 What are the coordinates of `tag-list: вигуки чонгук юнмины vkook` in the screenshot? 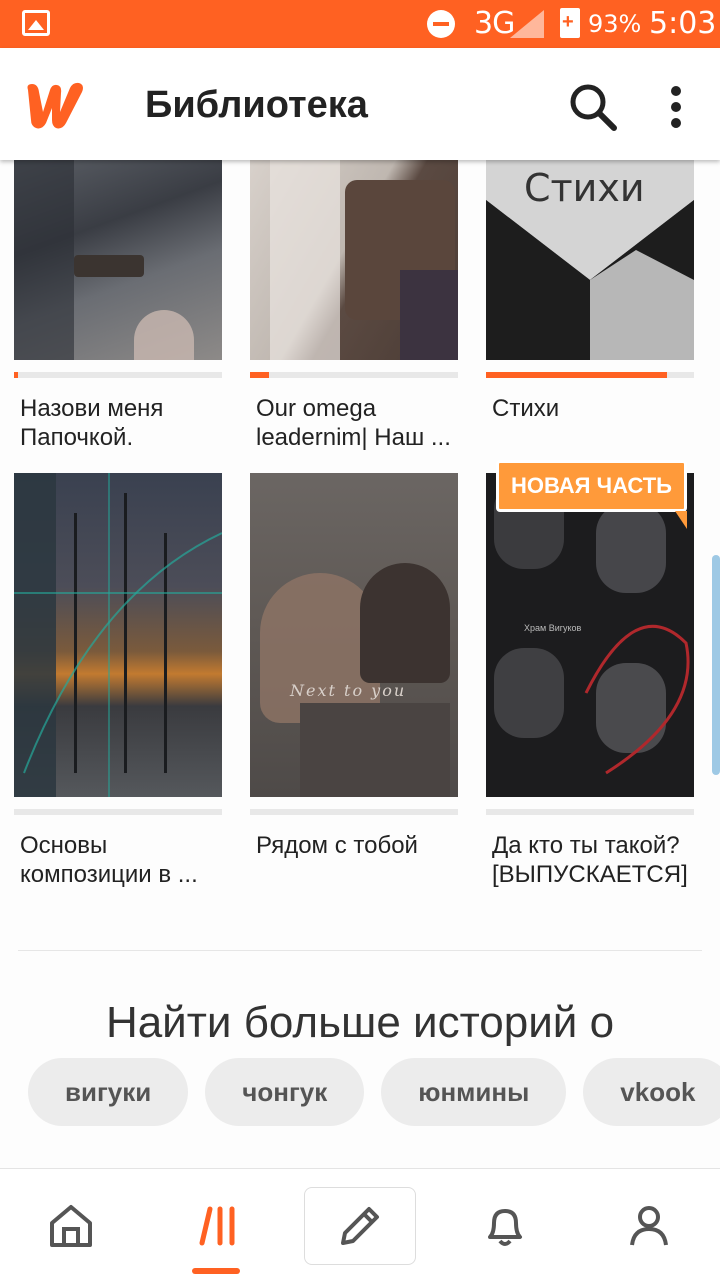 It's located at (374, 1092).